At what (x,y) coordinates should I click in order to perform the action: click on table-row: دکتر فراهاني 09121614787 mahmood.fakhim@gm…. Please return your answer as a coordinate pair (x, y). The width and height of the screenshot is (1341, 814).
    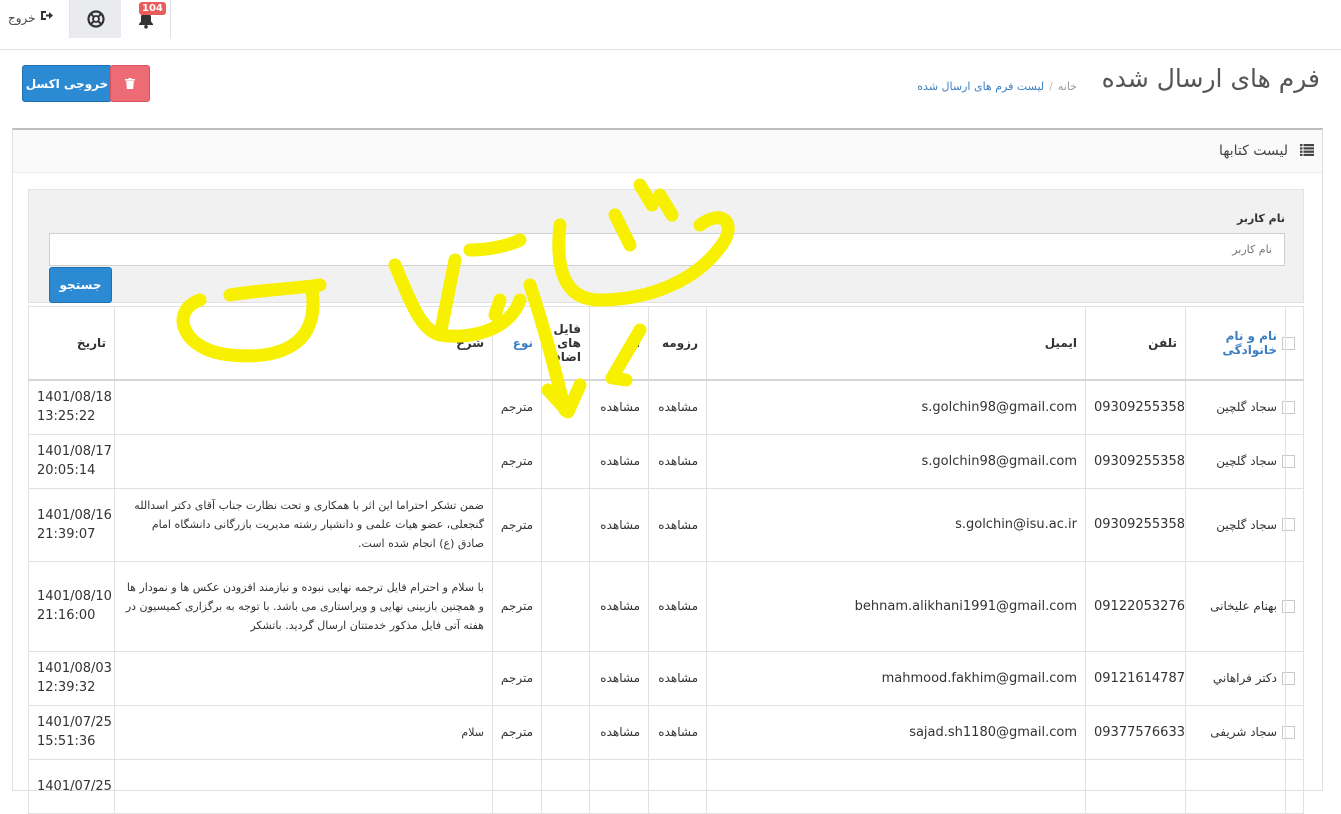
    Looking at the image, I should click on (666, 678).